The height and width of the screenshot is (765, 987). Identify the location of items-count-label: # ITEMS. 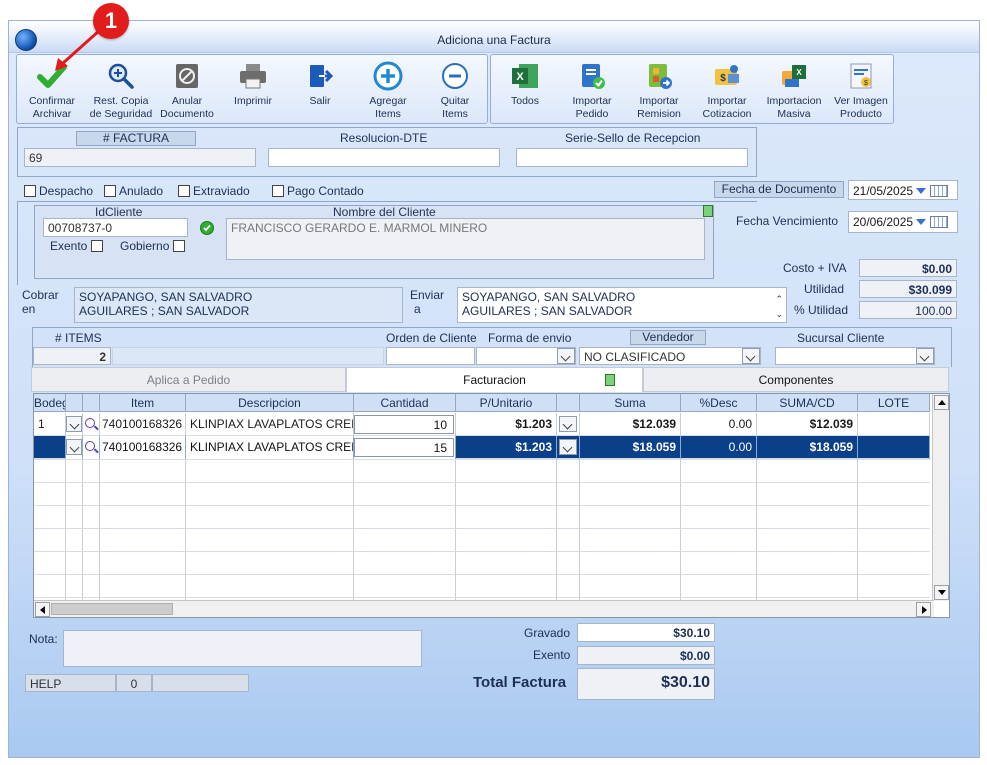
(78, 338).